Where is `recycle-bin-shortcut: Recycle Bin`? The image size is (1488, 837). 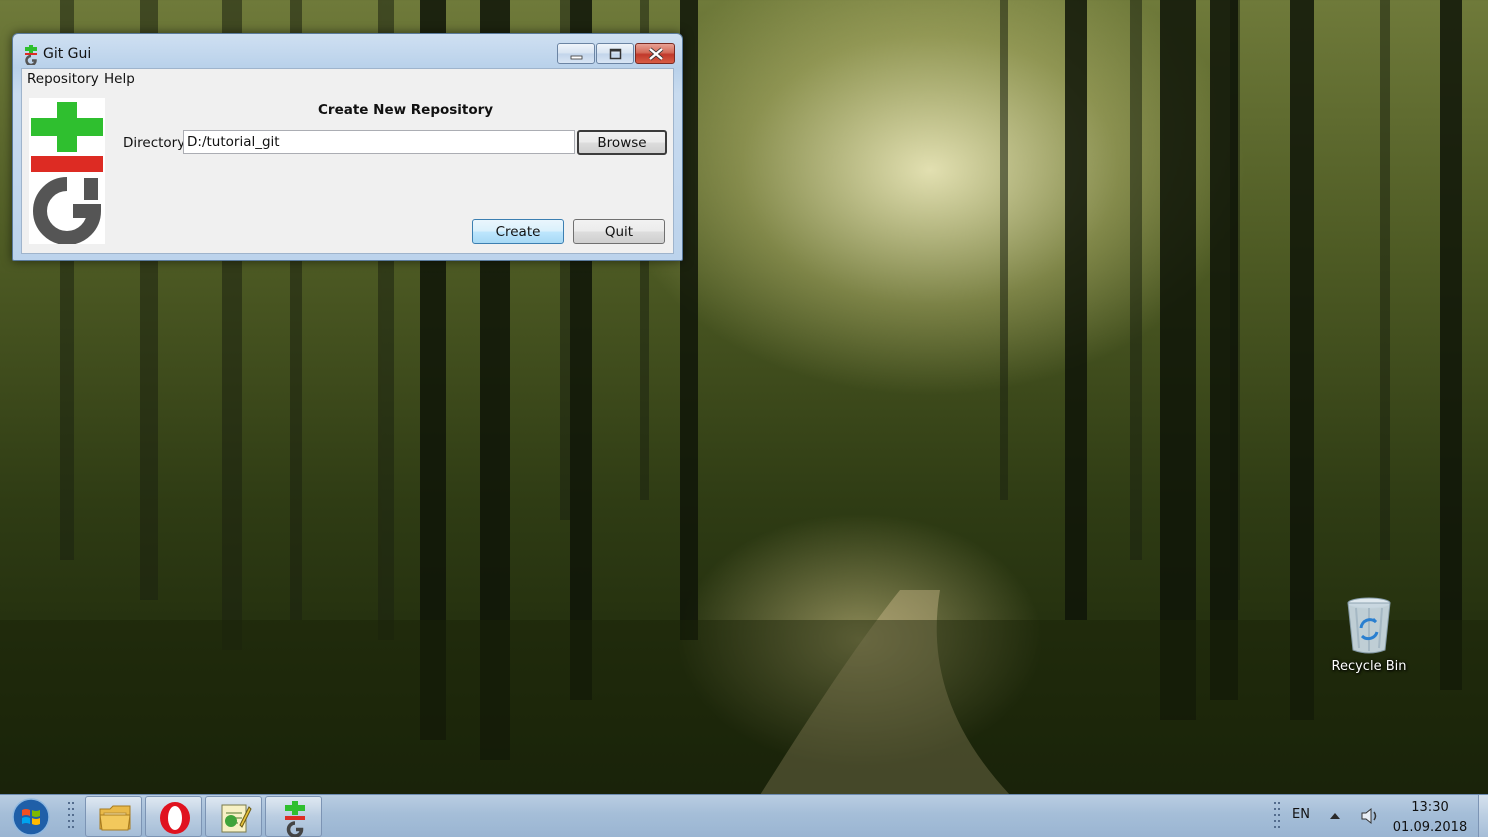
recycle-bin-shortcut: Recycle Bin is located at coordinates (1369, 638).